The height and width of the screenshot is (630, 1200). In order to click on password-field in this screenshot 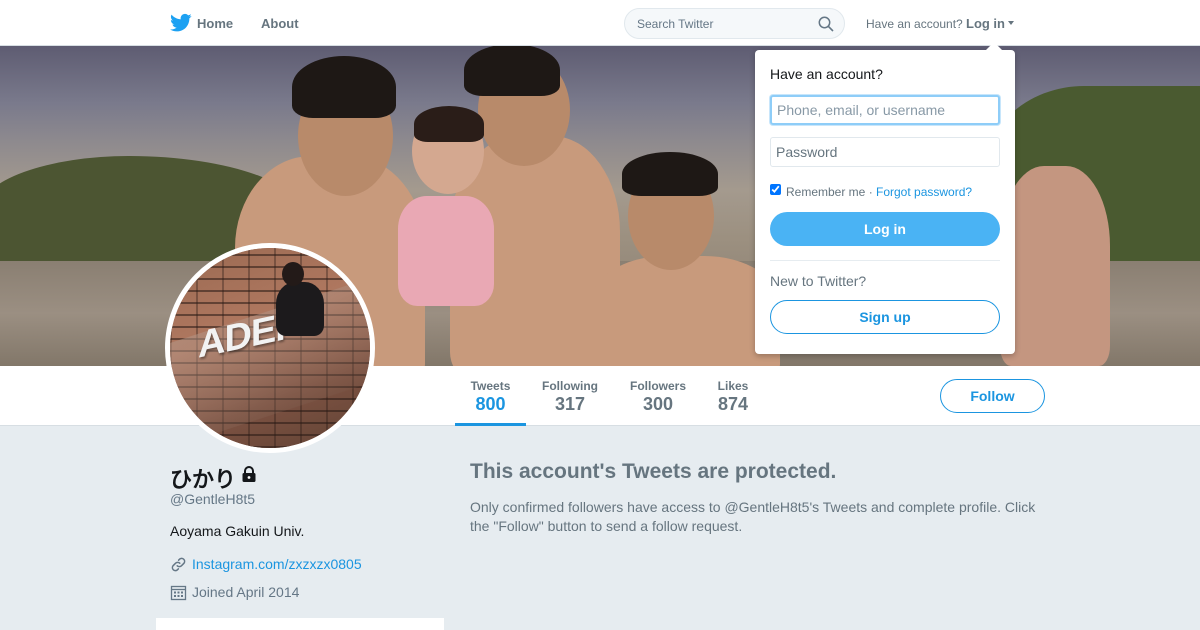, I will do `click(885, 152)`.